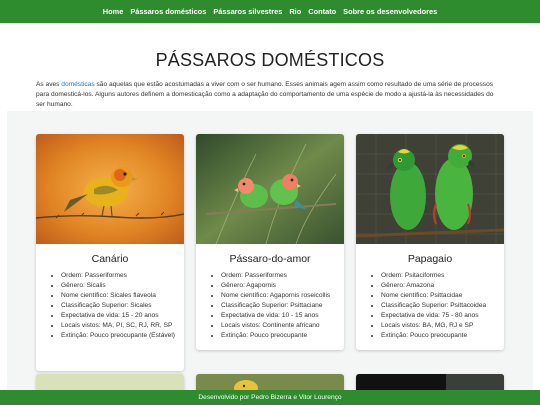 The width and height of the screenshot is (540, 405). What do you see at coordinates (168, 11) in the screenshot?
I see `nav-link-passaros-domesticos: Pássaros domésticos` at bounding box center [168, 11].